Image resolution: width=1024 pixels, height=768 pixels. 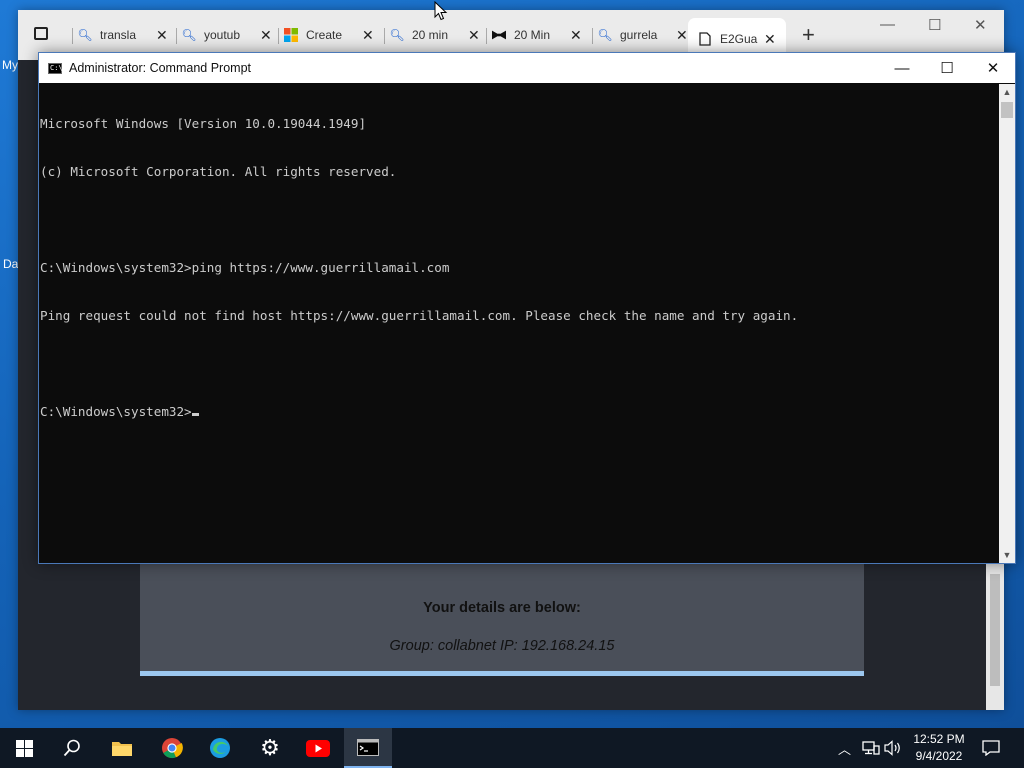 I want to click on youtube-button, so click(x=318, y=748).